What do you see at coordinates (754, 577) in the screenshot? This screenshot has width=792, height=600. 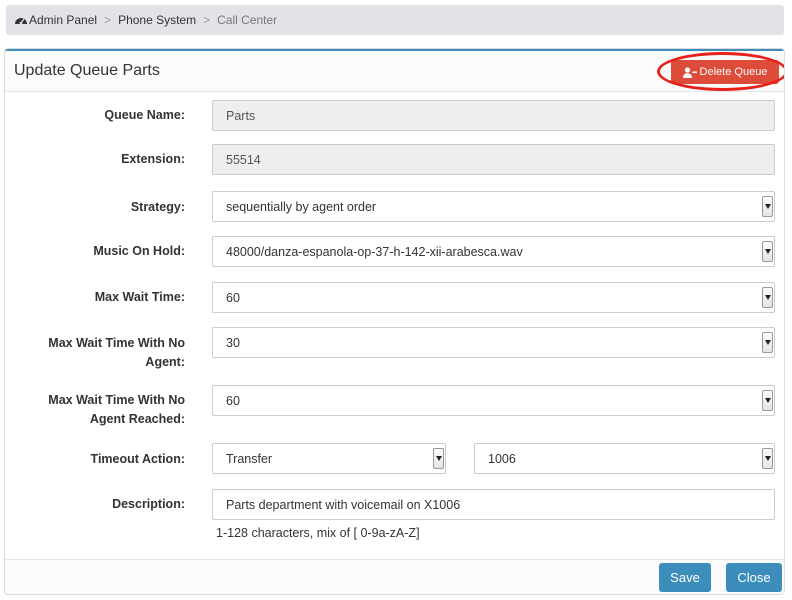 I see `close-button: Close` at bounding box center [754, 577].